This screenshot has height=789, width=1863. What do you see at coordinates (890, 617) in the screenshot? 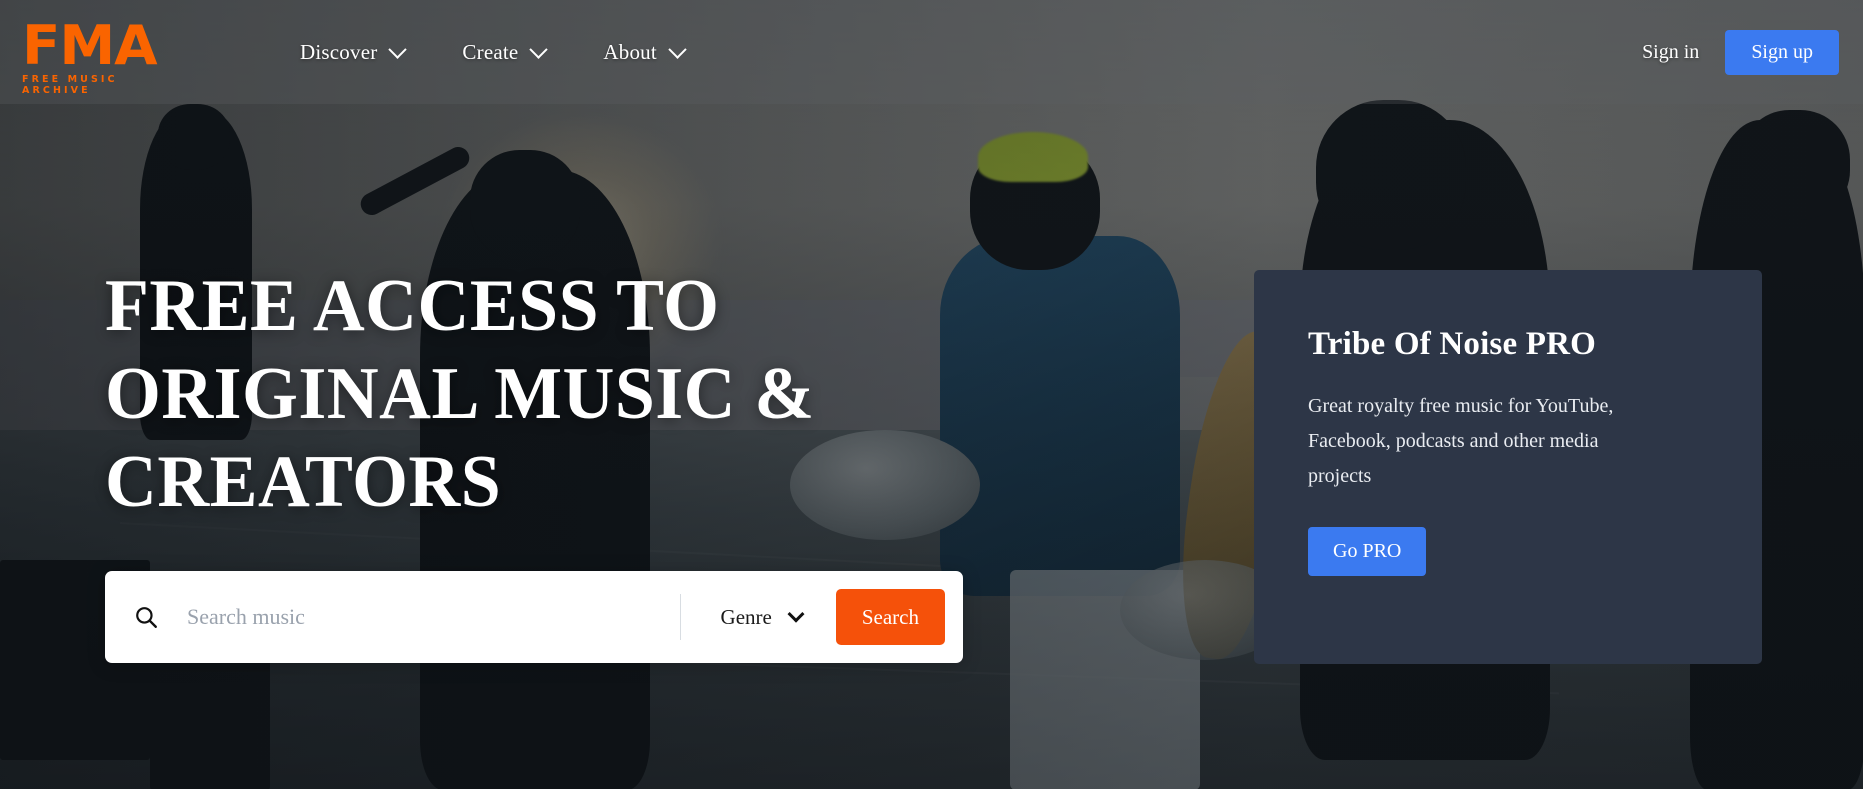
I see `search-button: Search` at bounding box center [890, 617].